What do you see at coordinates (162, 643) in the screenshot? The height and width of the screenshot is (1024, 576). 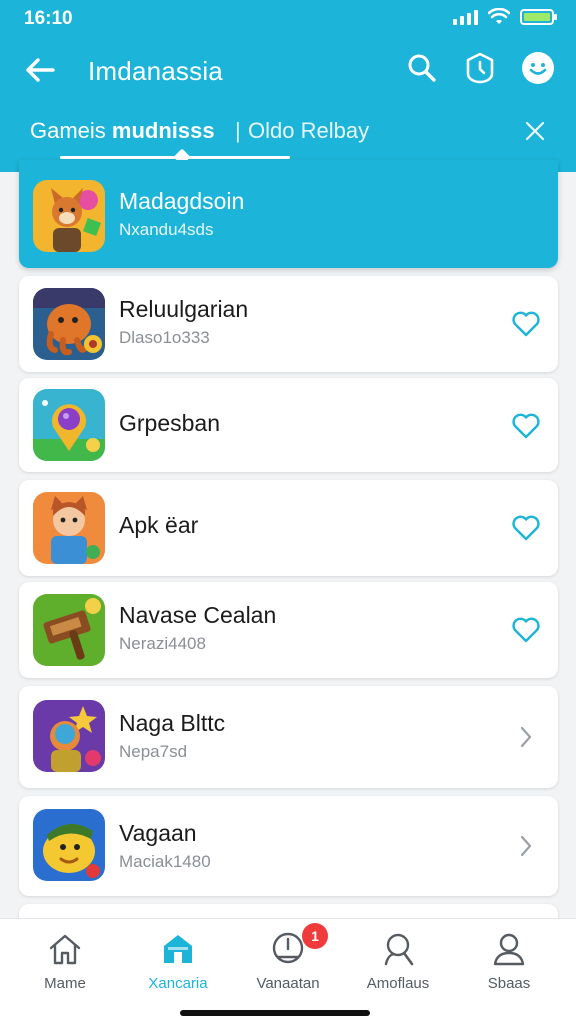 I see `item-subtitle: Nerazi4408` at bounding box center [162, 643].